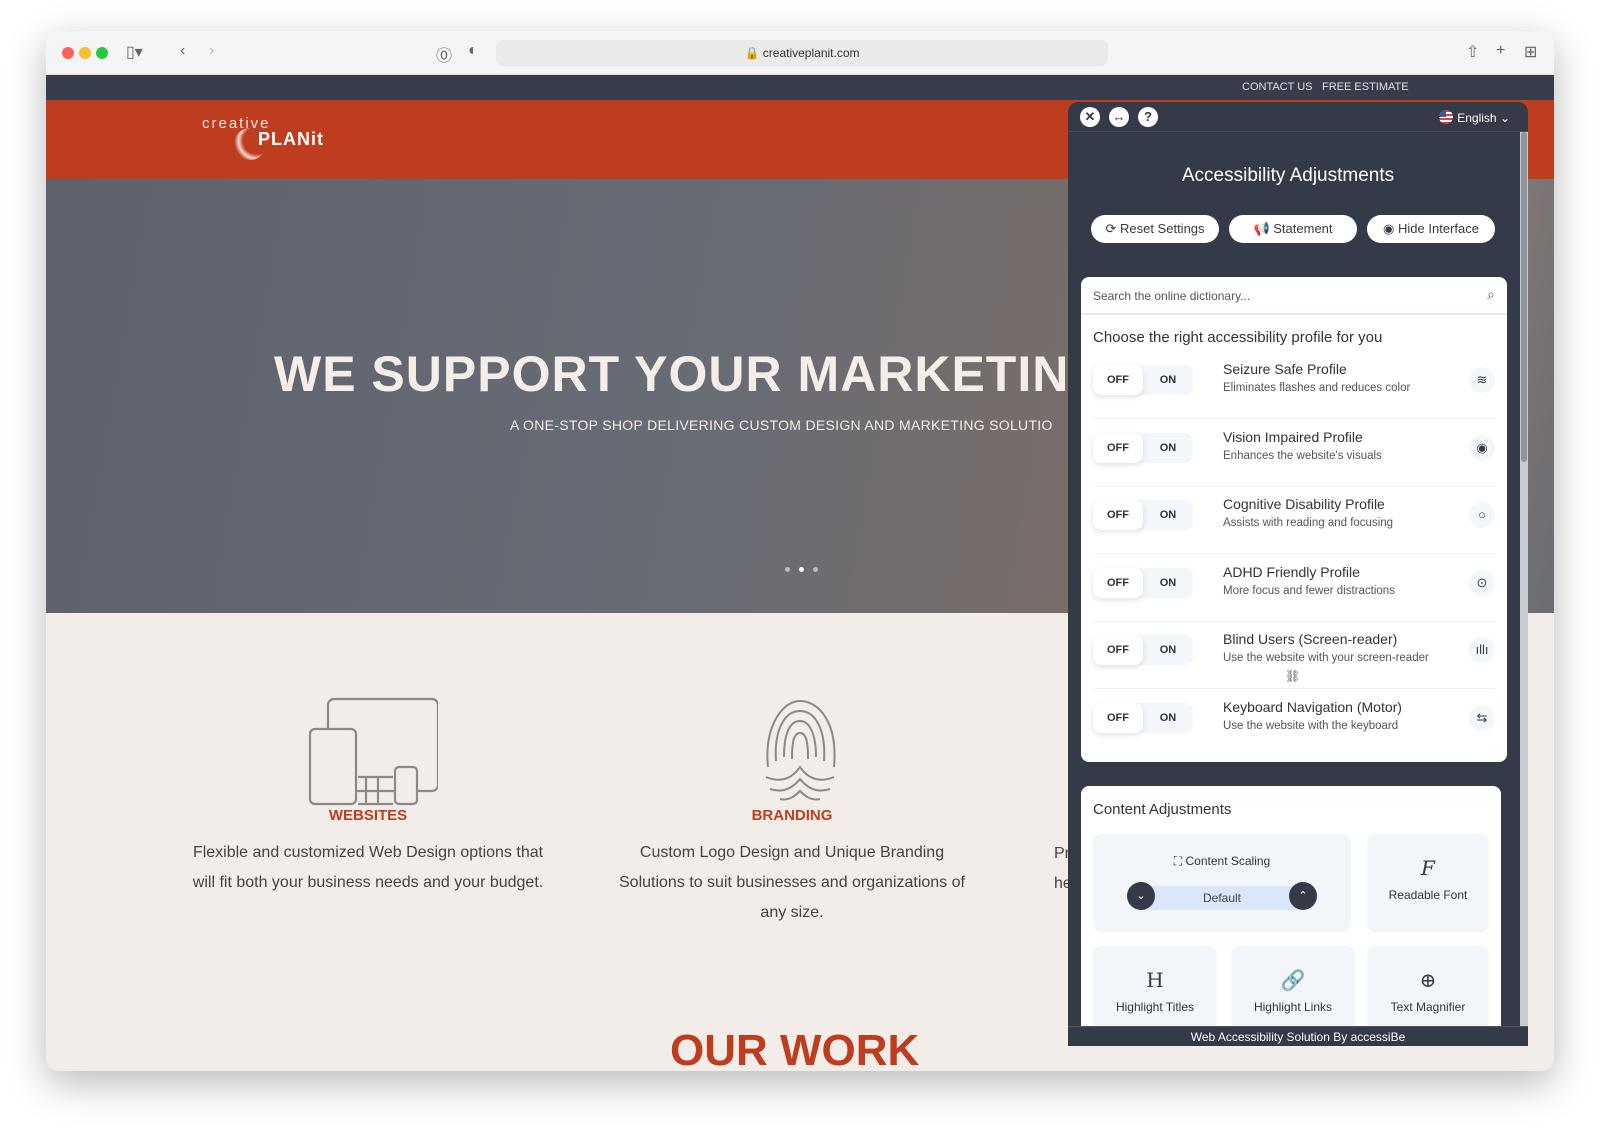 This screenshot has height=1133, width=1600. Describe the element at coordinates (1148, 117) in the screenshot. I see `help-button: ?` at that location.